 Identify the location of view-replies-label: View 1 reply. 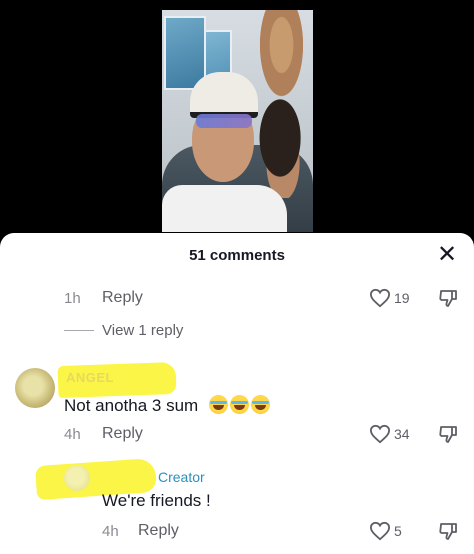
(143, 330).